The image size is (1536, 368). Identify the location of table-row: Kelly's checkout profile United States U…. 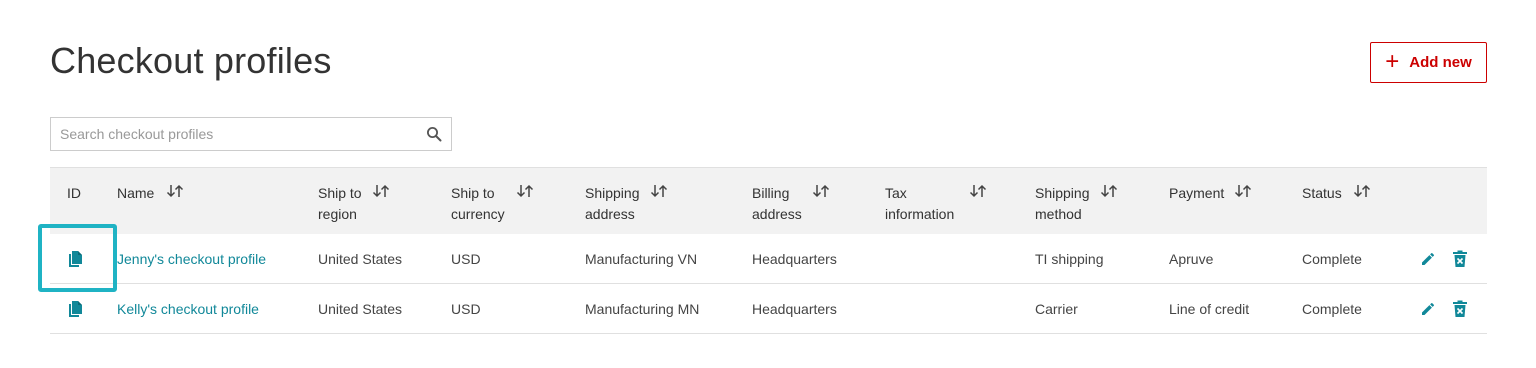
(768, 309).